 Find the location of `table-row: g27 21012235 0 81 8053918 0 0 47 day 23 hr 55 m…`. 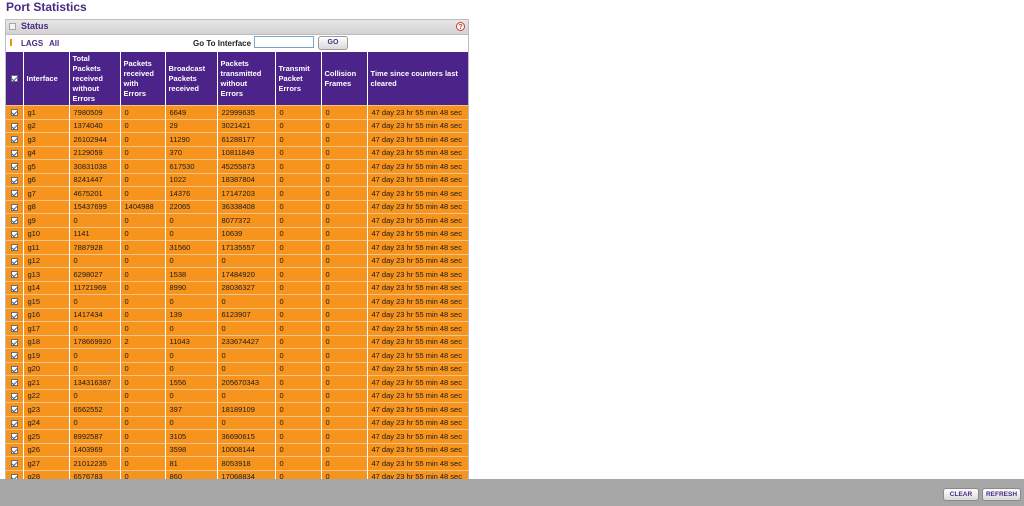

table-row: g27 21012235 0 81 8053918 0 0 47 day 23 hr 55 m… is located at coordinates (237, 463).